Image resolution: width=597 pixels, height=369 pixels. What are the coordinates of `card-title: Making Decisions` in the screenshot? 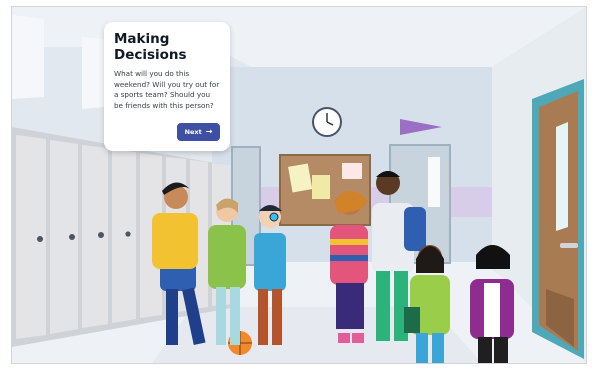 It's located at (150, 47).